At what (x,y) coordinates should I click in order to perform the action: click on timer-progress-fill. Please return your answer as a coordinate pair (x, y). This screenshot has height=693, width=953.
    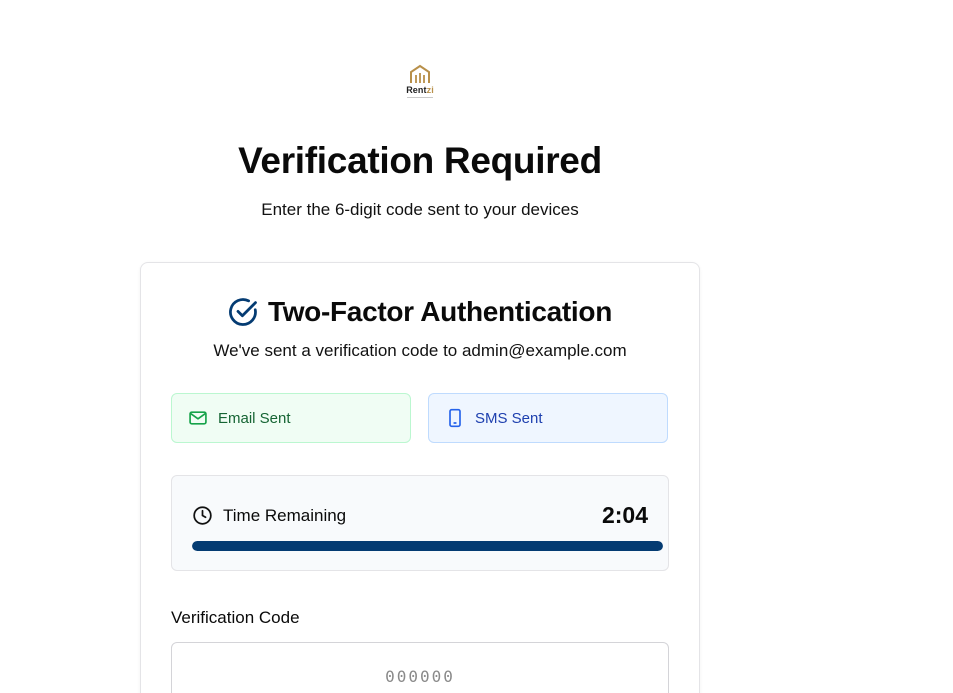
    Looking at the image, I should click on (427, 546).